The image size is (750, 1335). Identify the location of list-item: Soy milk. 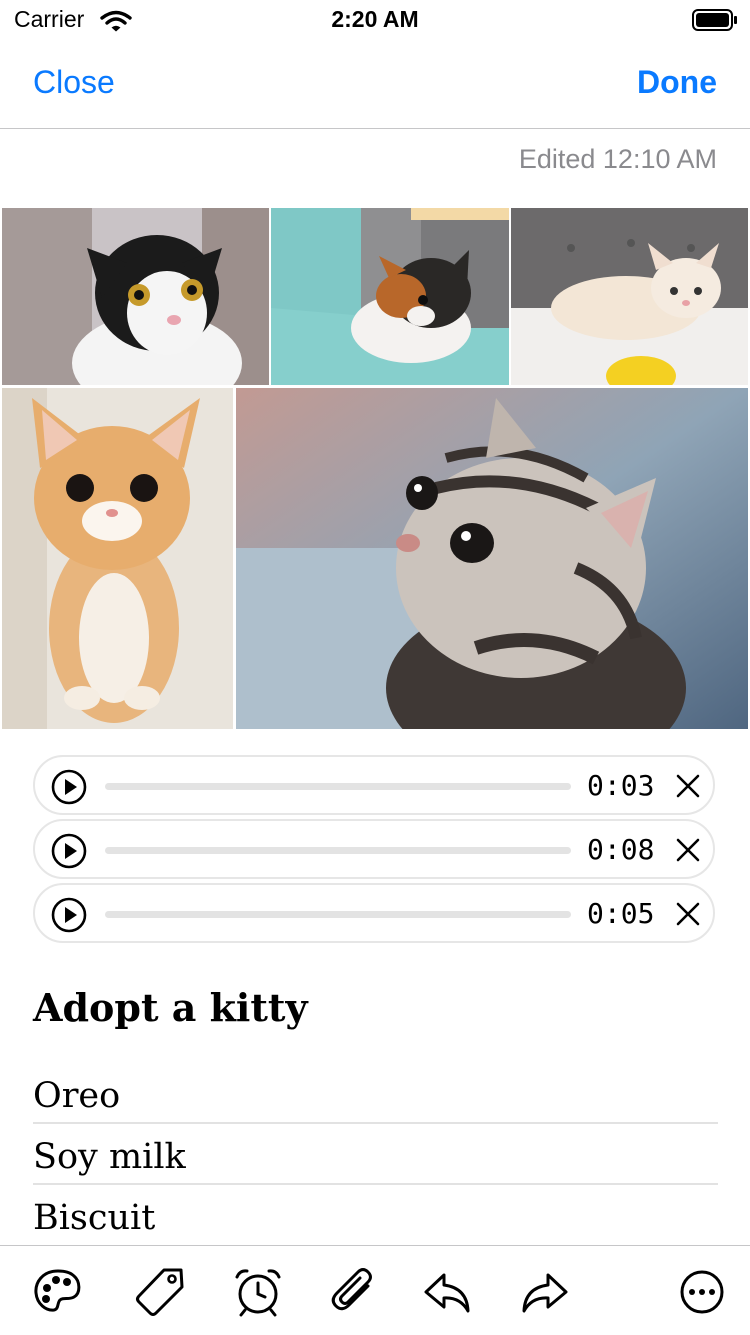
(375, 1155).